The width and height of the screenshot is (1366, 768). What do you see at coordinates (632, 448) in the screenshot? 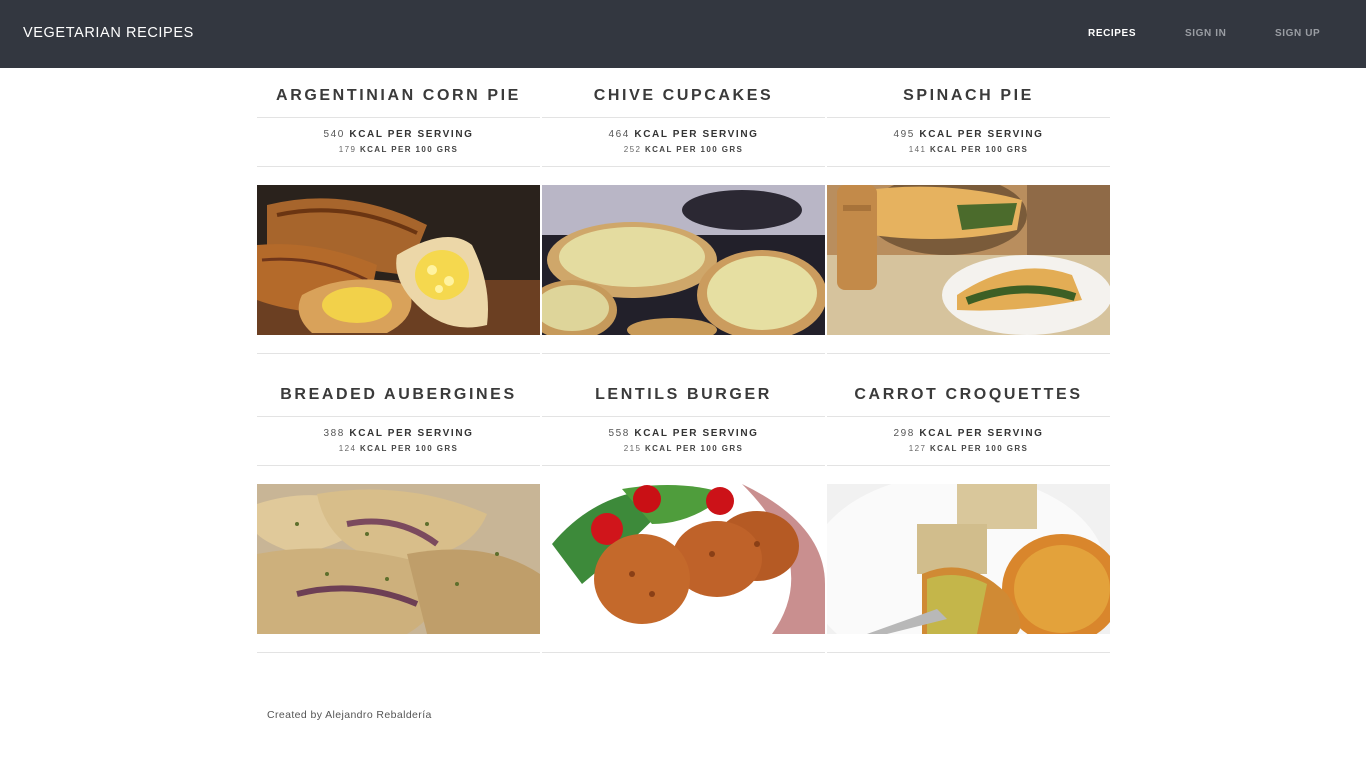
I see `kcal-100-value: 215` at bounding box center [632, 448].